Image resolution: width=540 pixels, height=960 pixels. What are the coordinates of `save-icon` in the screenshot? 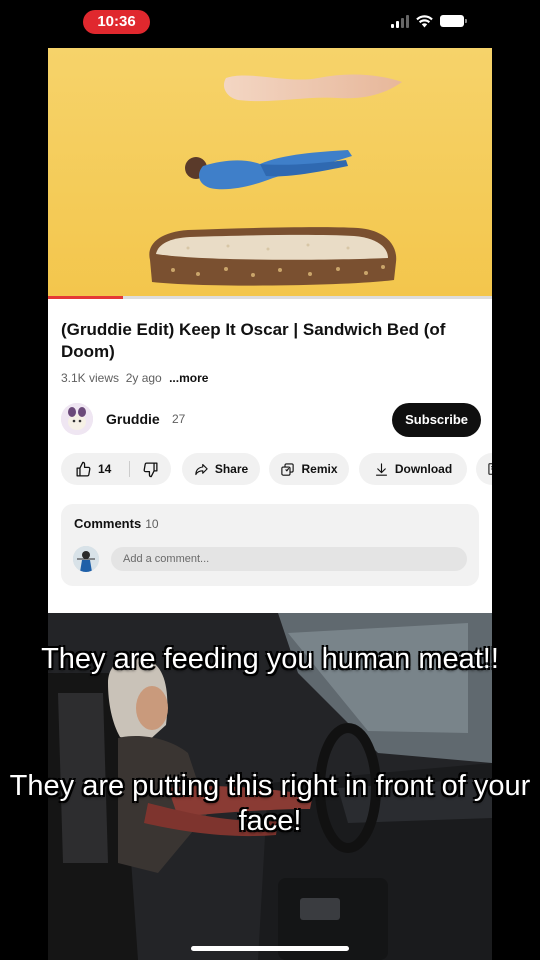 It's located at (490, 469).